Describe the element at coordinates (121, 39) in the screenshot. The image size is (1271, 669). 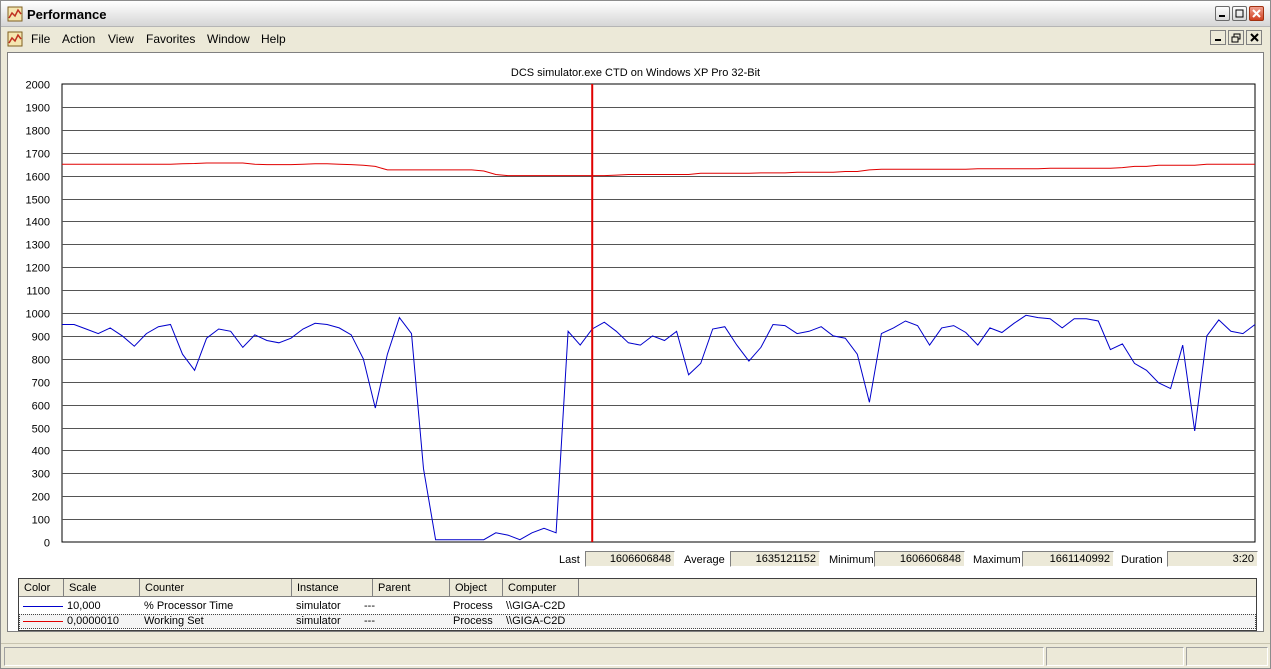
I see `menu-view: View` at that location.